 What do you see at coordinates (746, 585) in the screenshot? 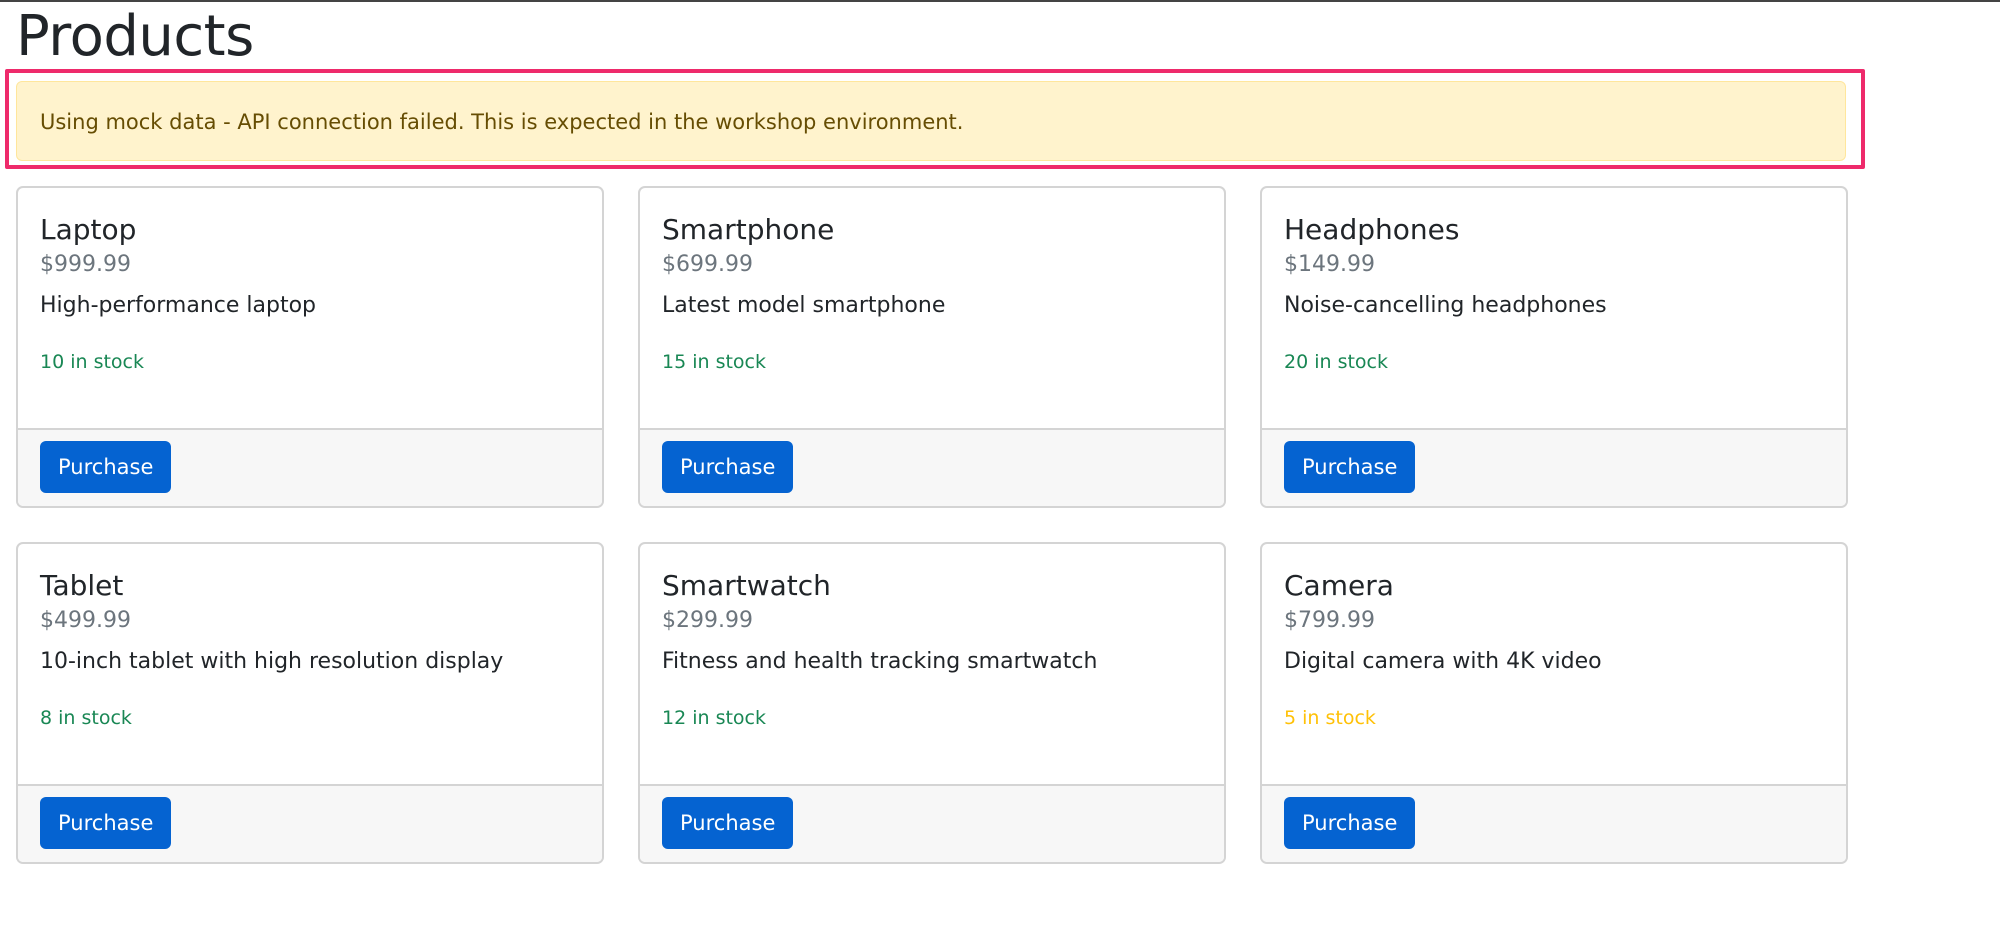
I see `product-name: Smartwatch` at bounding box center [746, 585].